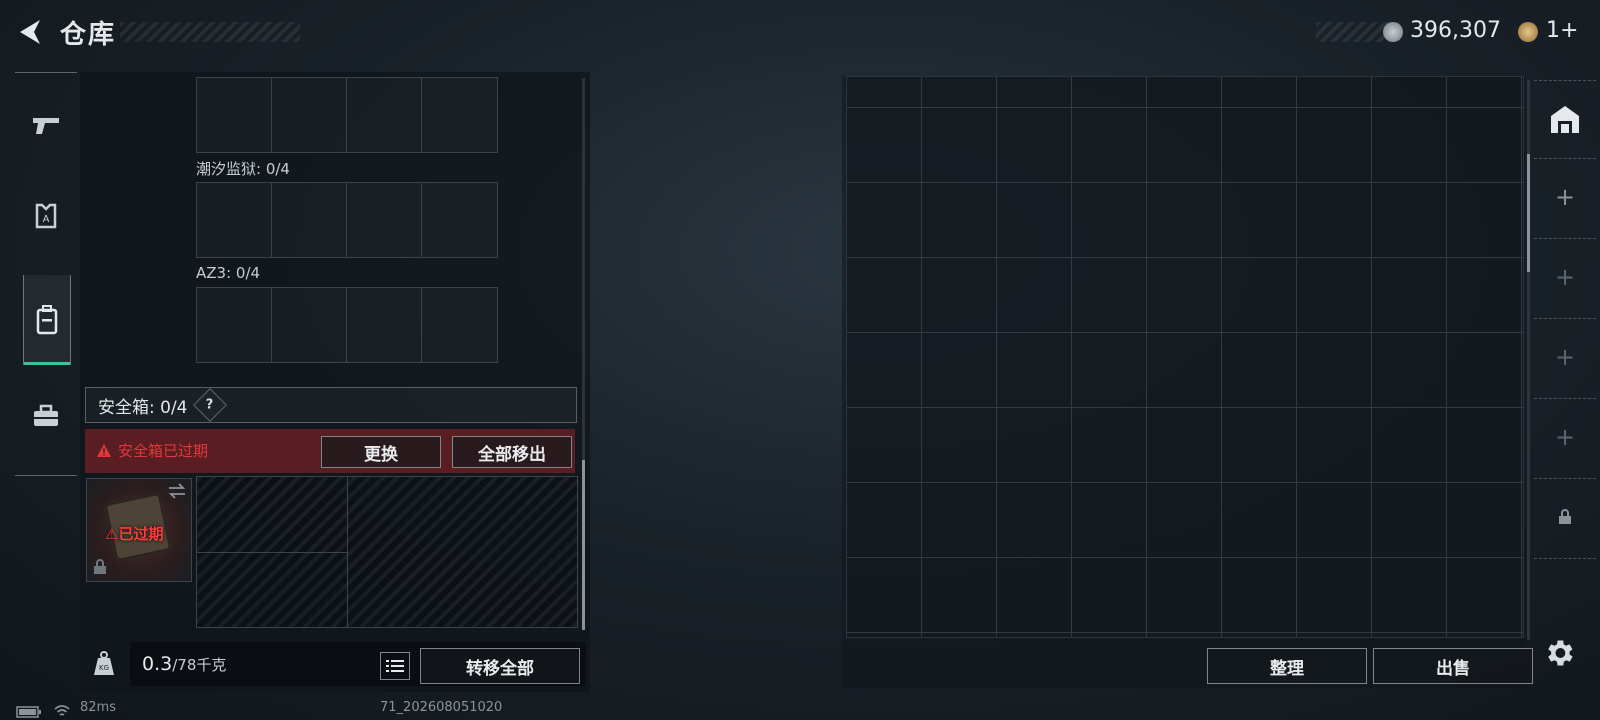 The width and height of the screenshot is (1600, 720). Describe the element at coordinates (1393, 32) in the screenshot. I see `coin-icon` at that location.